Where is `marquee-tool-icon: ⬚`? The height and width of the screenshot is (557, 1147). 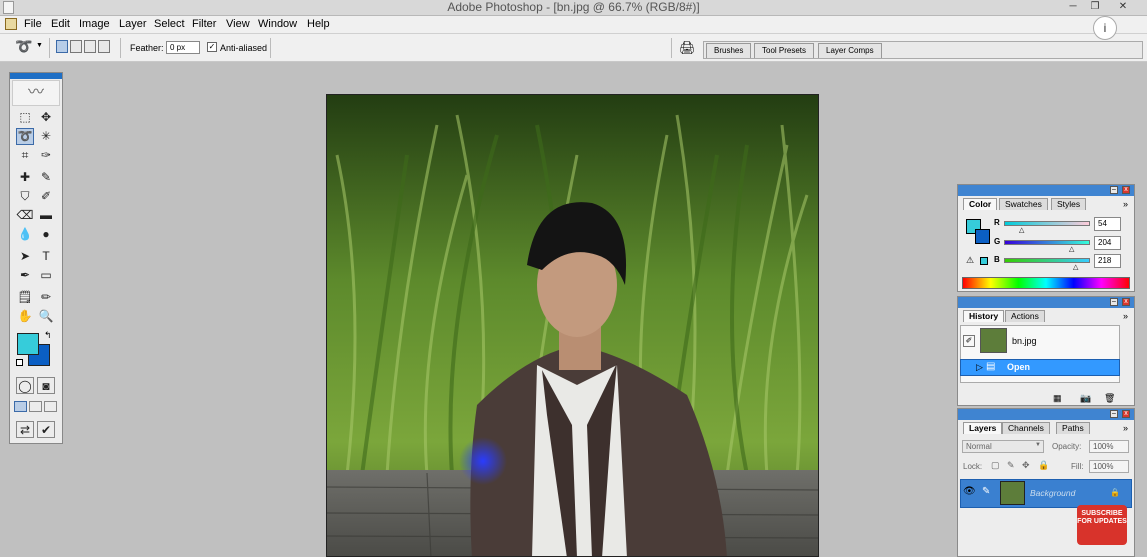 marquee-tool-icon: ⬚ is located at coordinates (25, 117).